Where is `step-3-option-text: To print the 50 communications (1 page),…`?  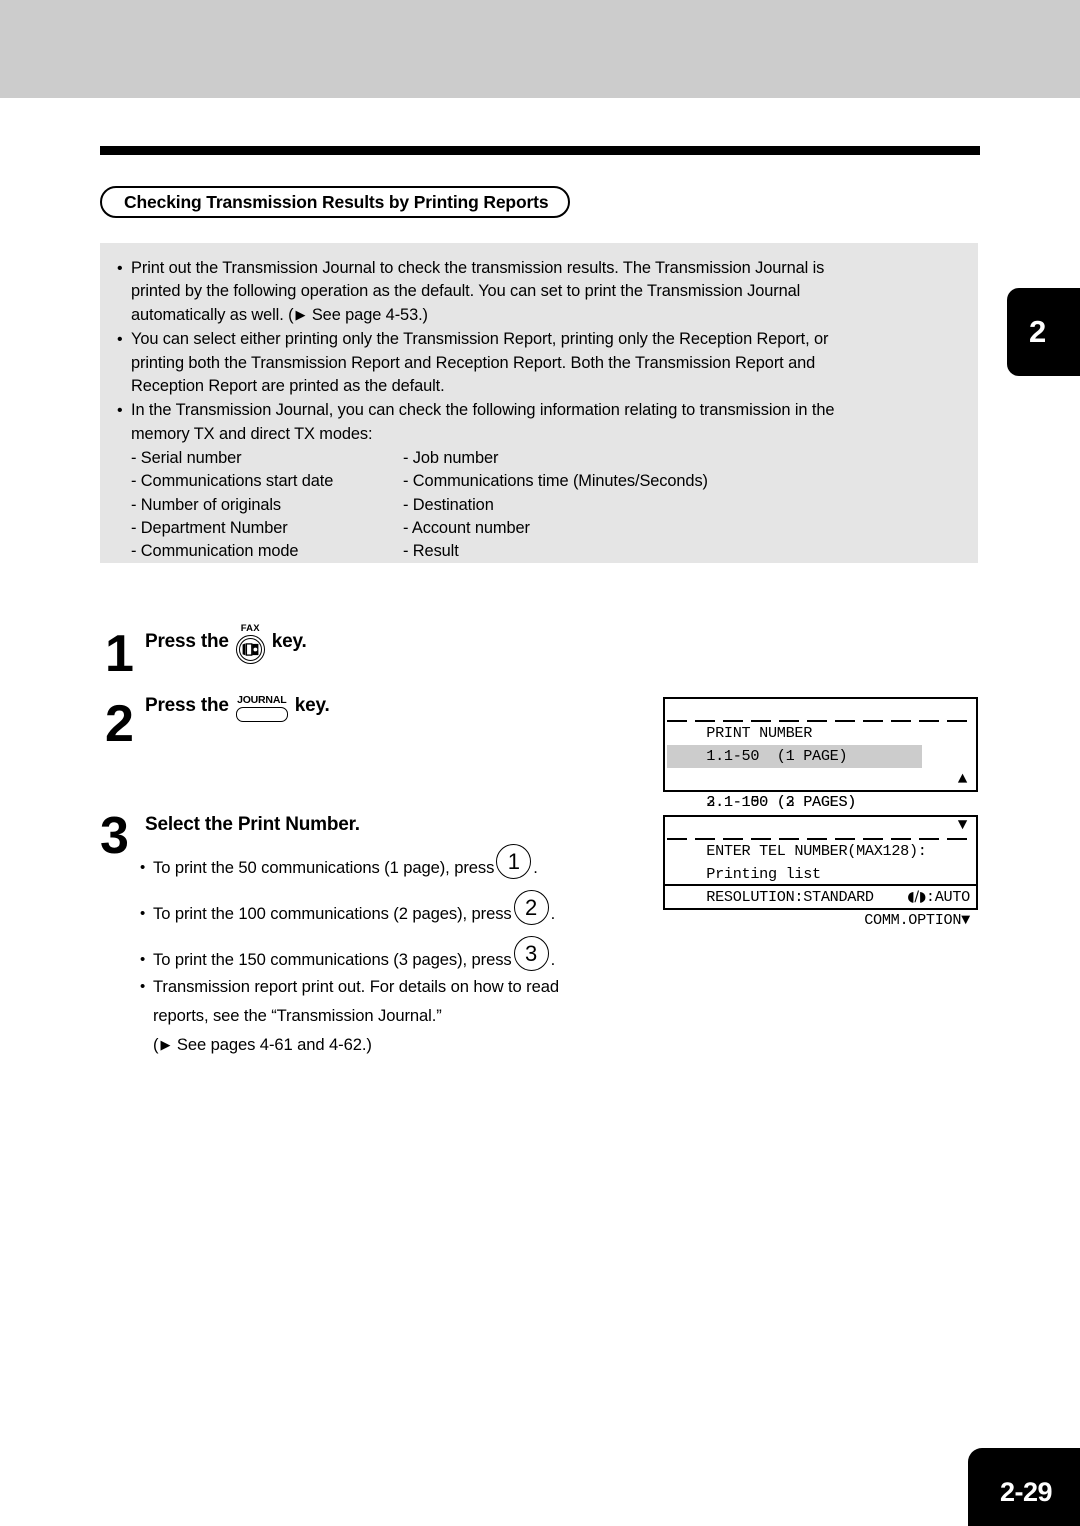 step-3-option-text: To print the 50 communications (1 page),… is located at coordinates (324, 867).